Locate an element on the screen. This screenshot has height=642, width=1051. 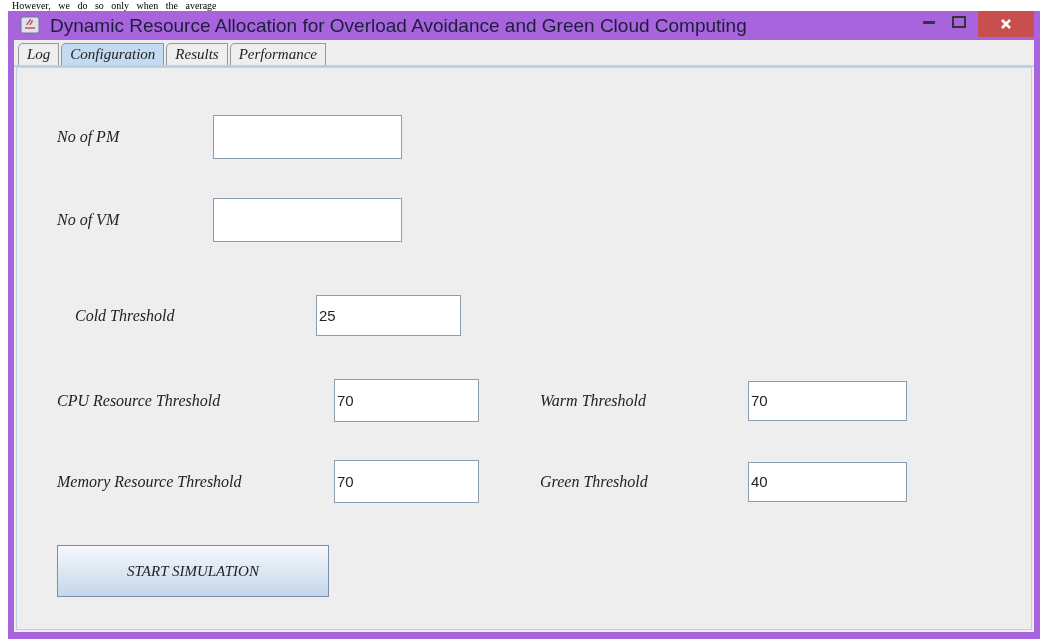
maximize-icon is located at coordinates (959, 22).